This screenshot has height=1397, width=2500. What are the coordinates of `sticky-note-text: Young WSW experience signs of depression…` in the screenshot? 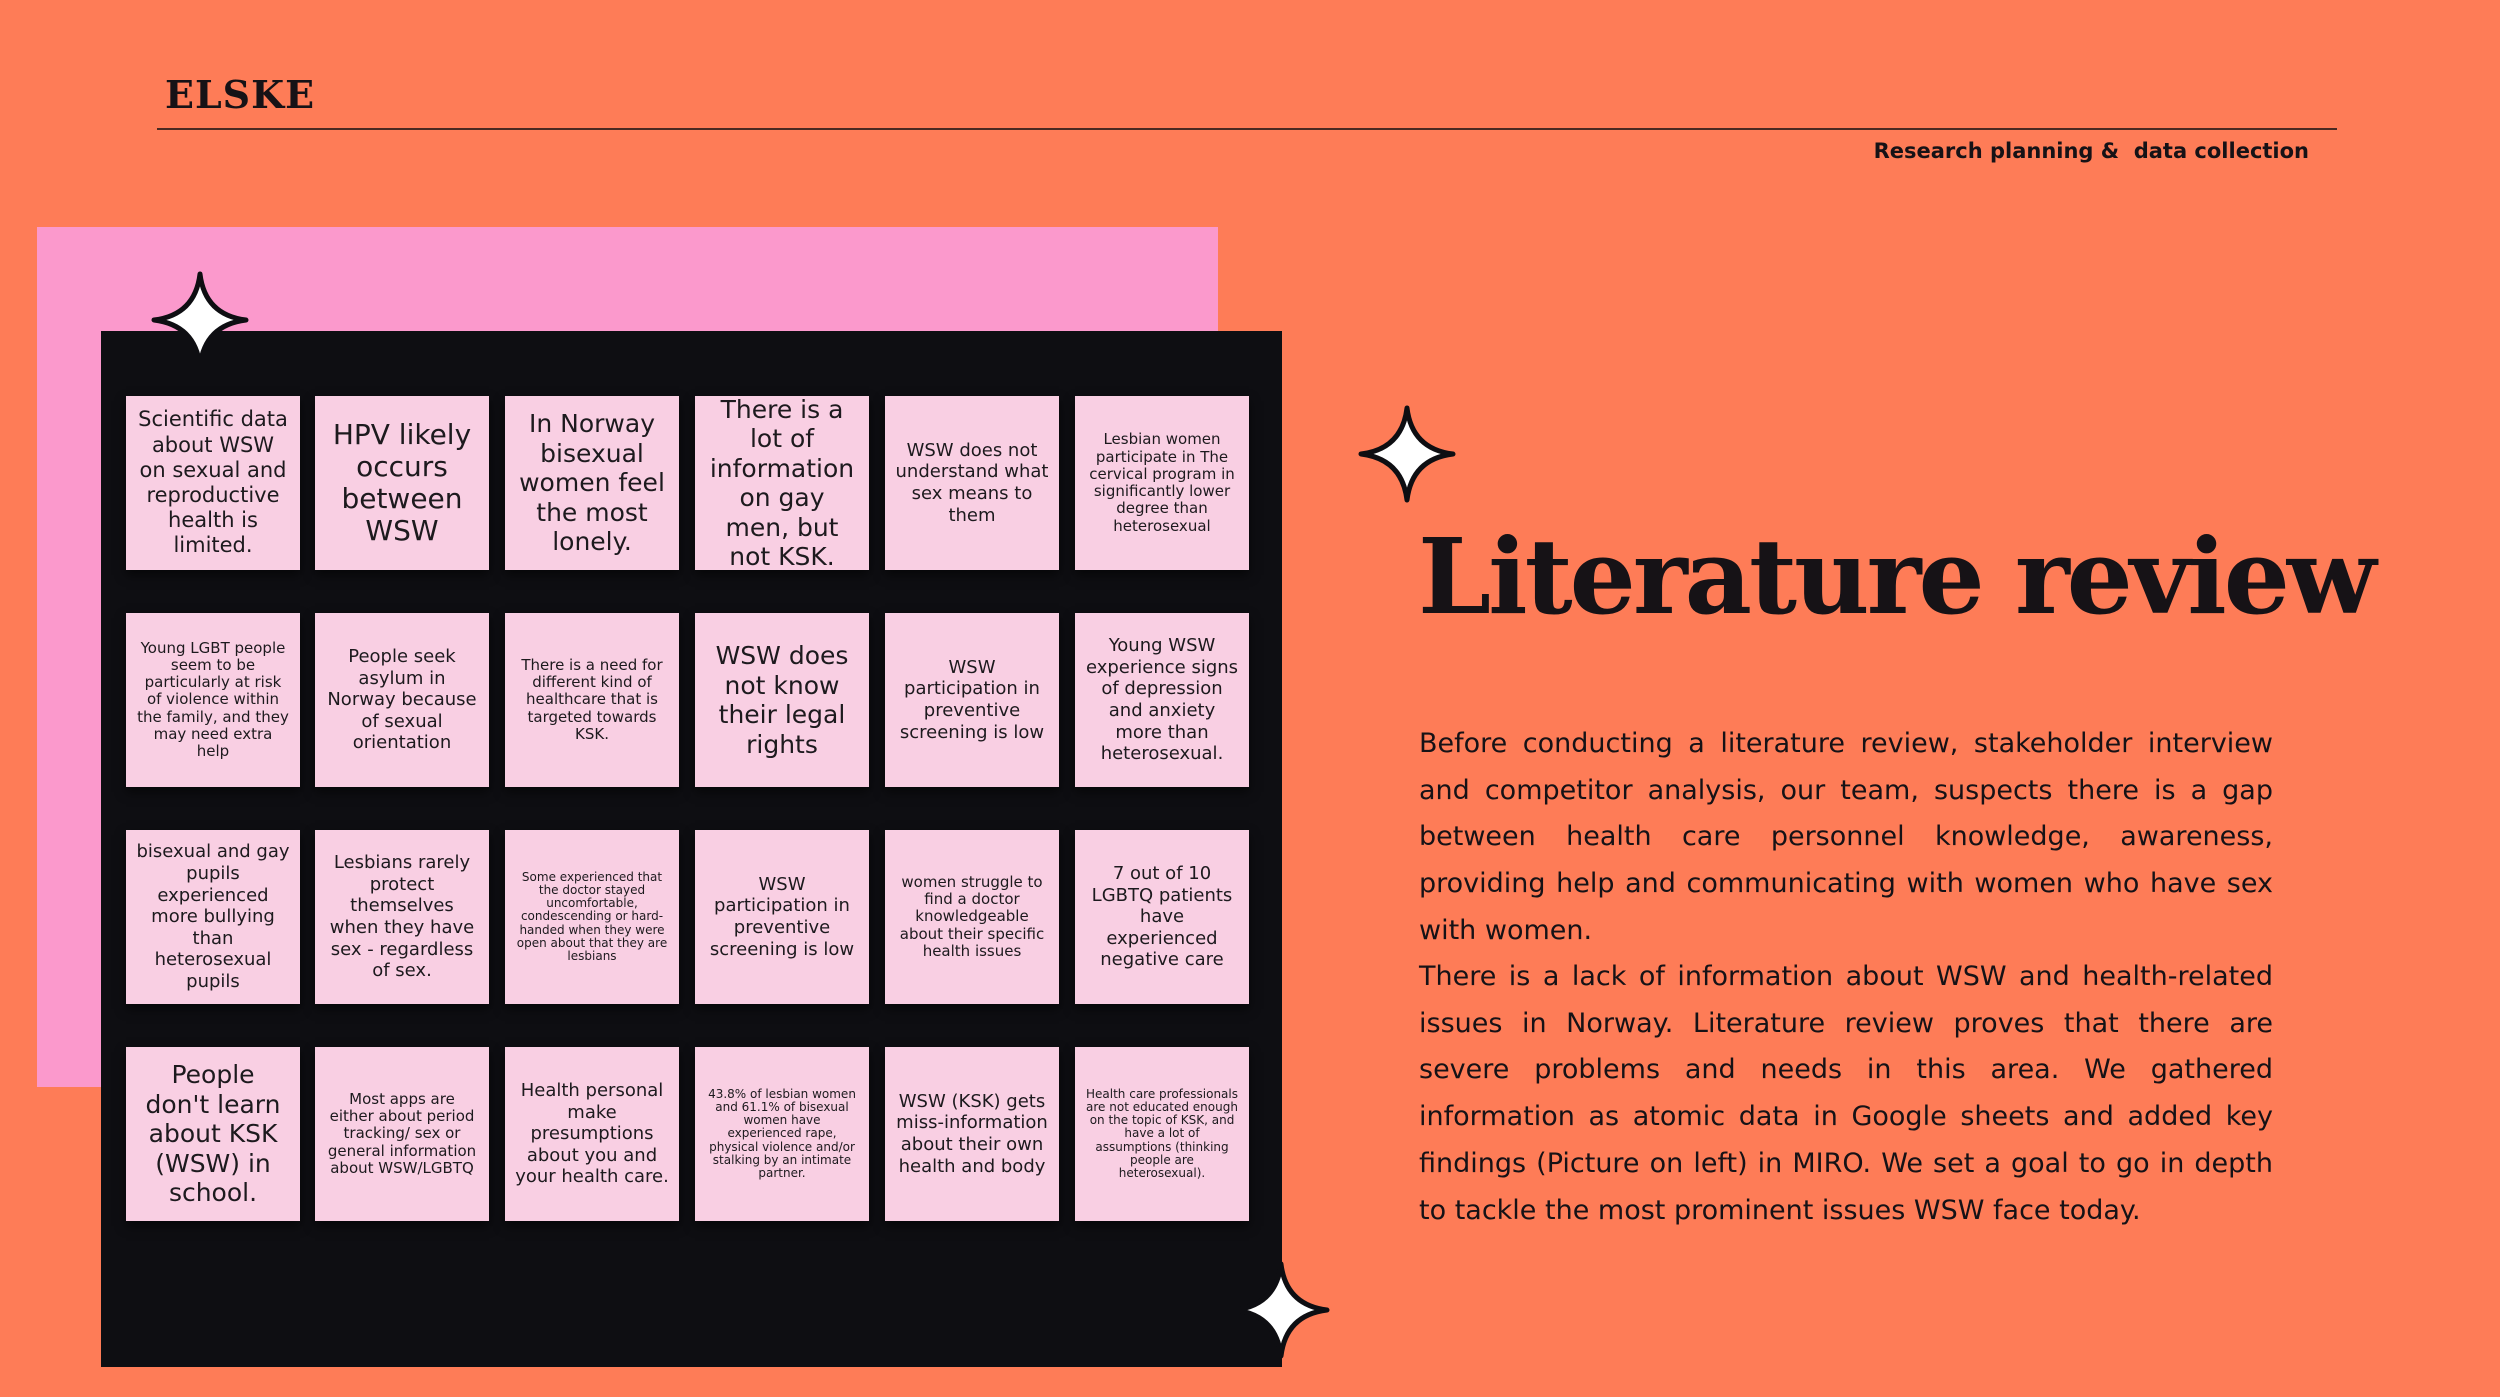 It's located at (1162, 700).